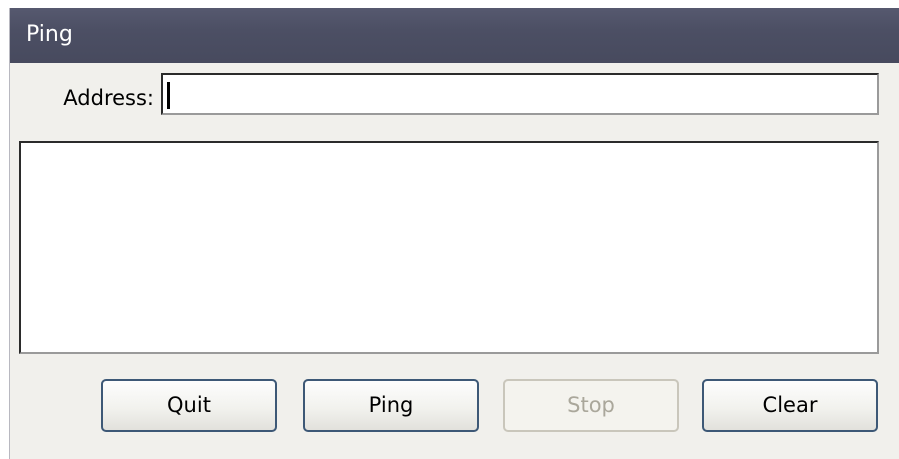 The height and width of the screenshot is (459, 899). I want to click on address-label: Address:, so click(108, 98).